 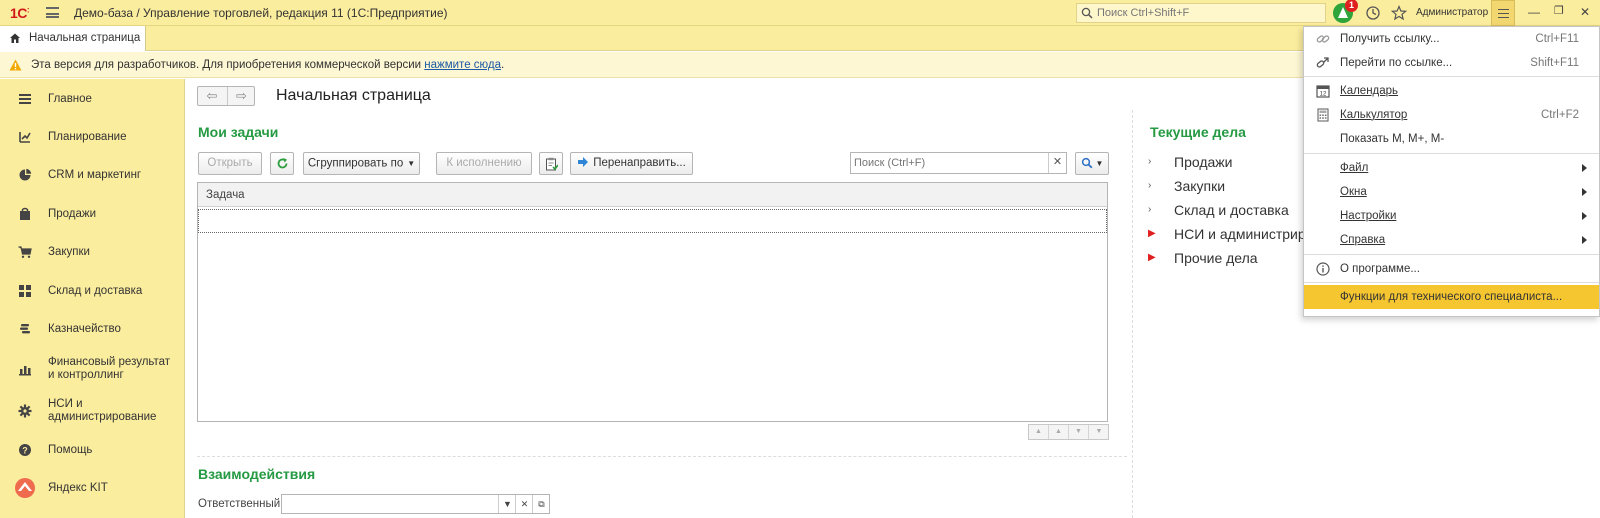 What do you see at coordinates (361, 163) in the screenshot?
I see `group-by-button: Сгруппировать по ▼` at bounding box center [361, 163].